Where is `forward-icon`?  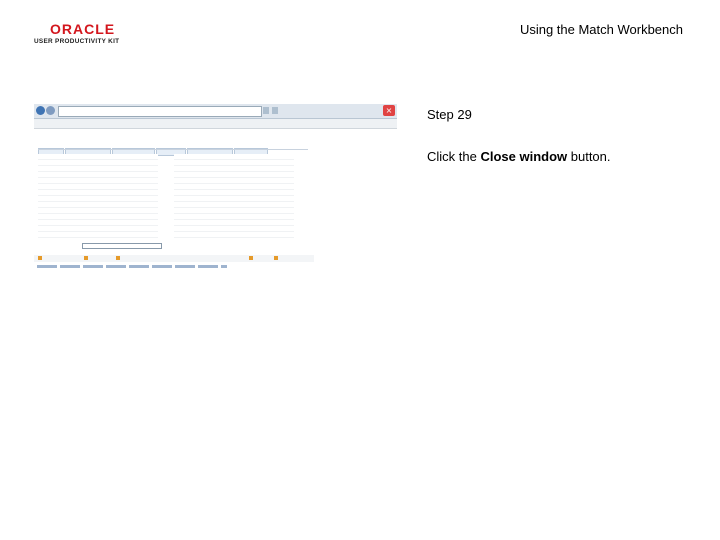 forward-icon is located at coordinates (50, 110).